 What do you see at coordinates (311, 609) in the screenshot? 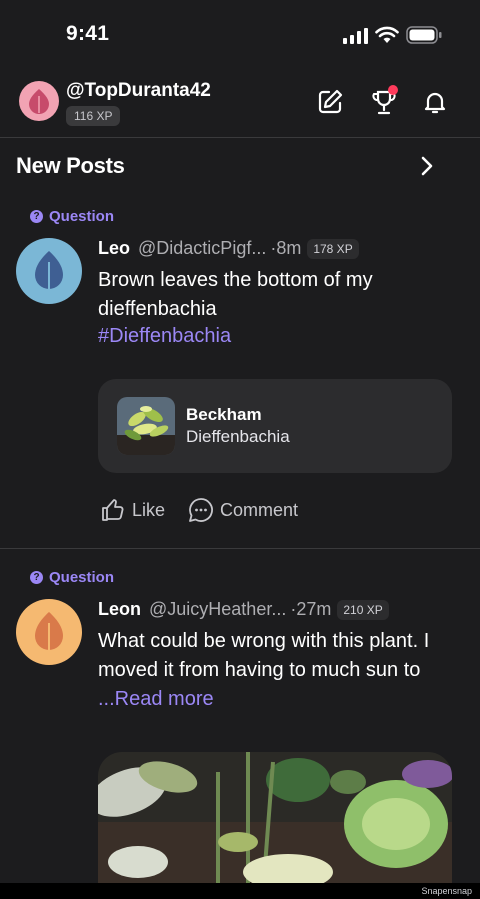
I see `post-time: ·27m` at bounding box center [311, 609].